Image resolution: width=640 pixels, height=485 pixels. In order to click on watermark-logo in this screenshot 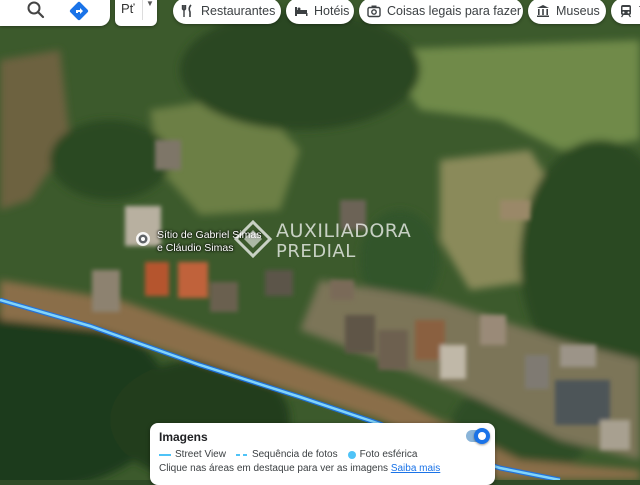, I will do `click(253, 239)`.